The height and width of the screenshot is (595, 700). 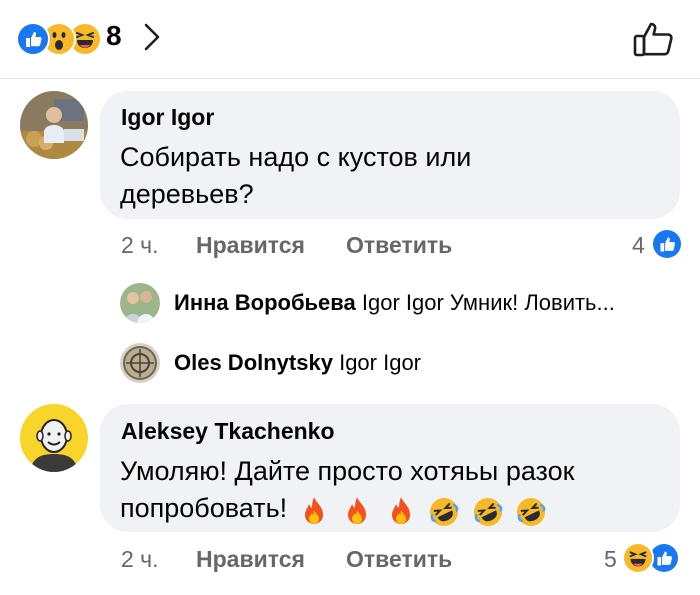 I want to click on avatar-inna, so click(x=140, y=303).